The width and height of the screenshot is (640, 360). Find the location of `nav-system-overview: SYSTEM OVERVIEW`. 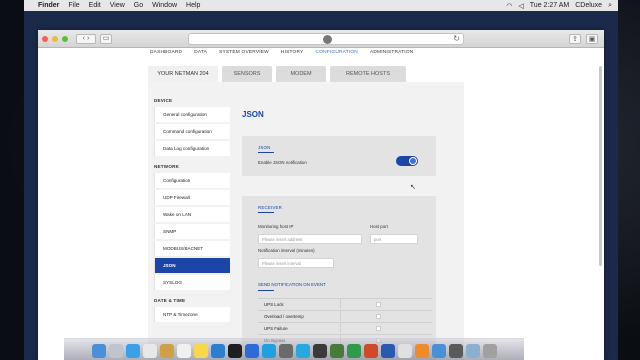

nav-system-overview: SYSTEM OVERVIEW is located at coordinates (244, 52).